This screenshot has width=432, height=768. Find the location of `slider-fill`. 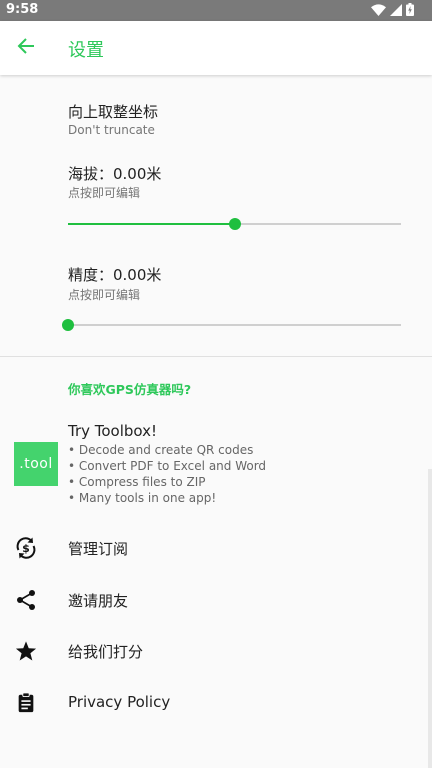

slider-fill is located at coordinates (151, 224).